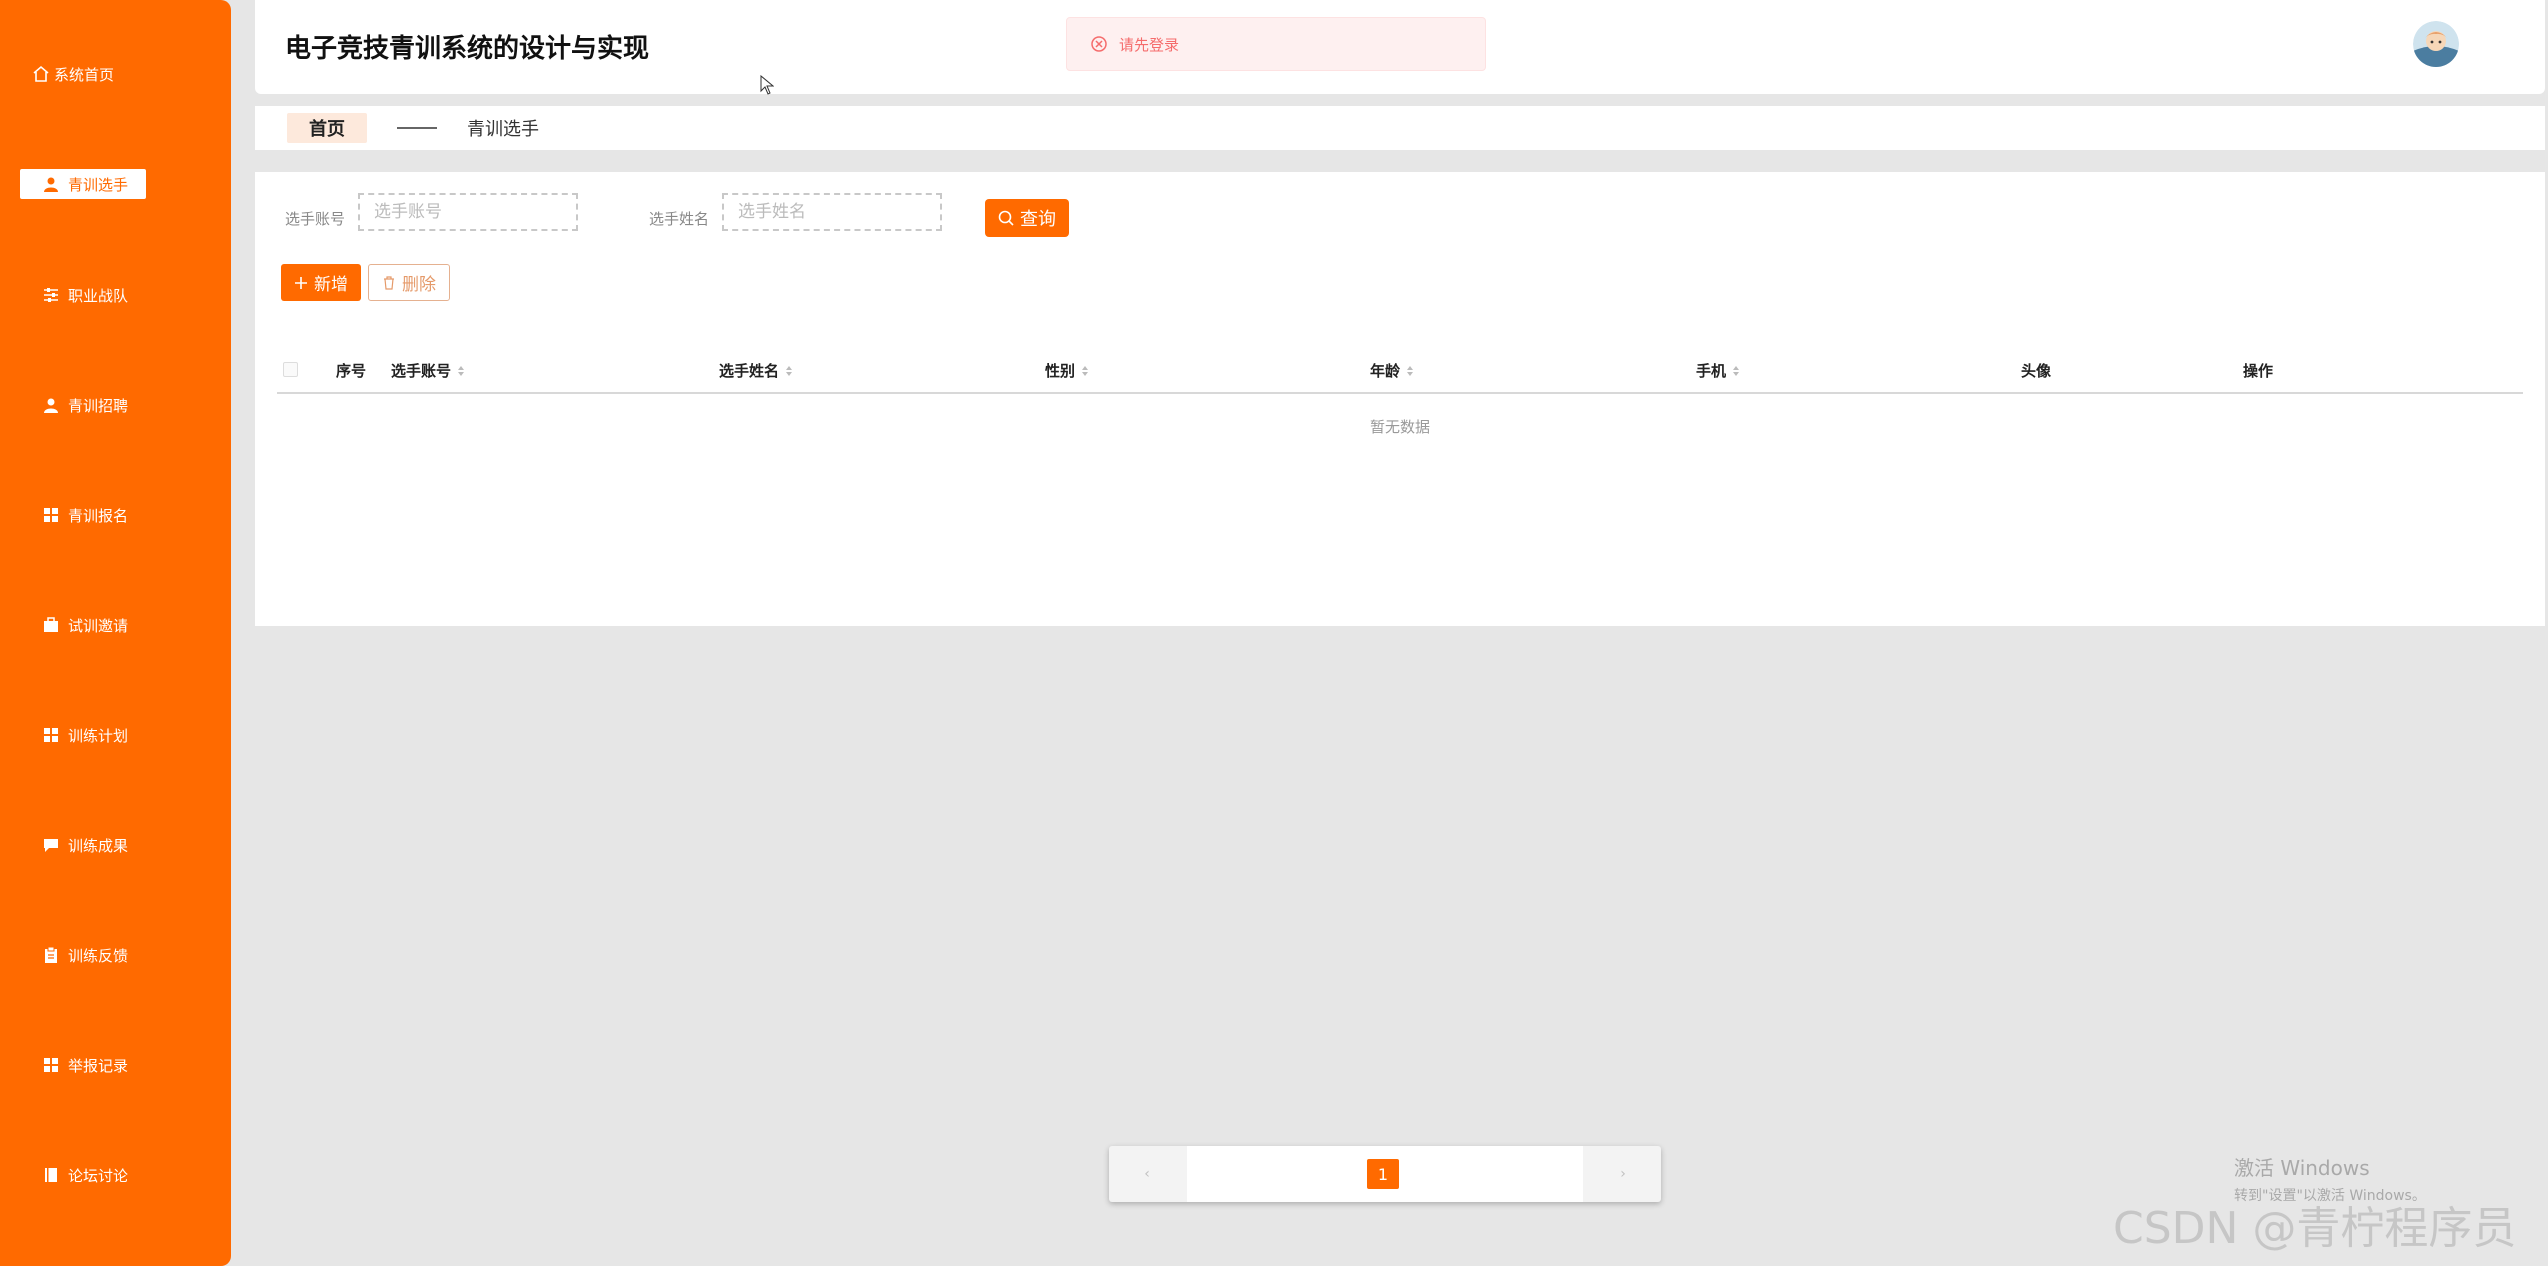 The height and width of the screenshot is (1266, 2548). I want to click on query-button-label: 查询, so click(1038, 219).